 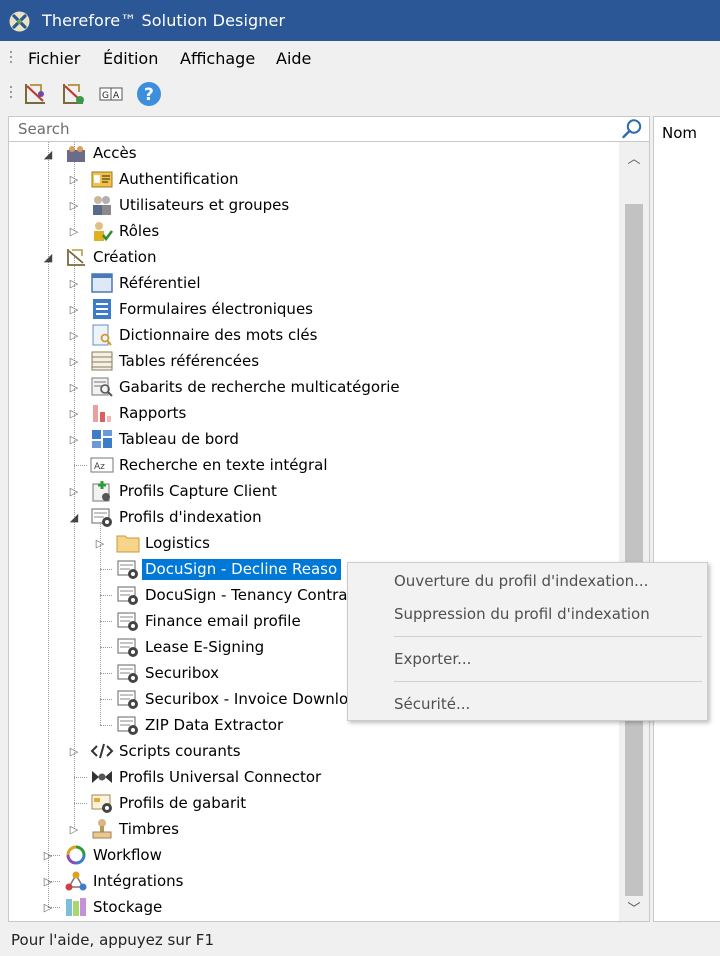 What do you see at coordinates (35, 94) in the screenshot?
I see `designer-icon` at bounding box center [35, 94].